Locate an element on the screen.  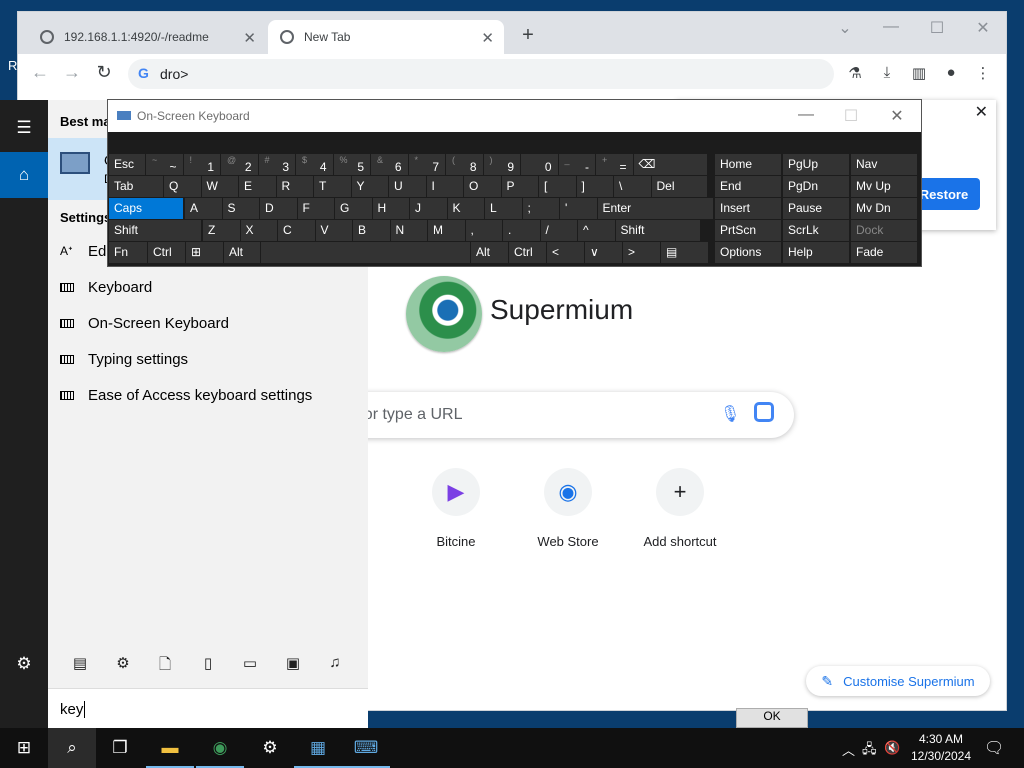
osk-key-end: End is located at coordinates (748, 186).